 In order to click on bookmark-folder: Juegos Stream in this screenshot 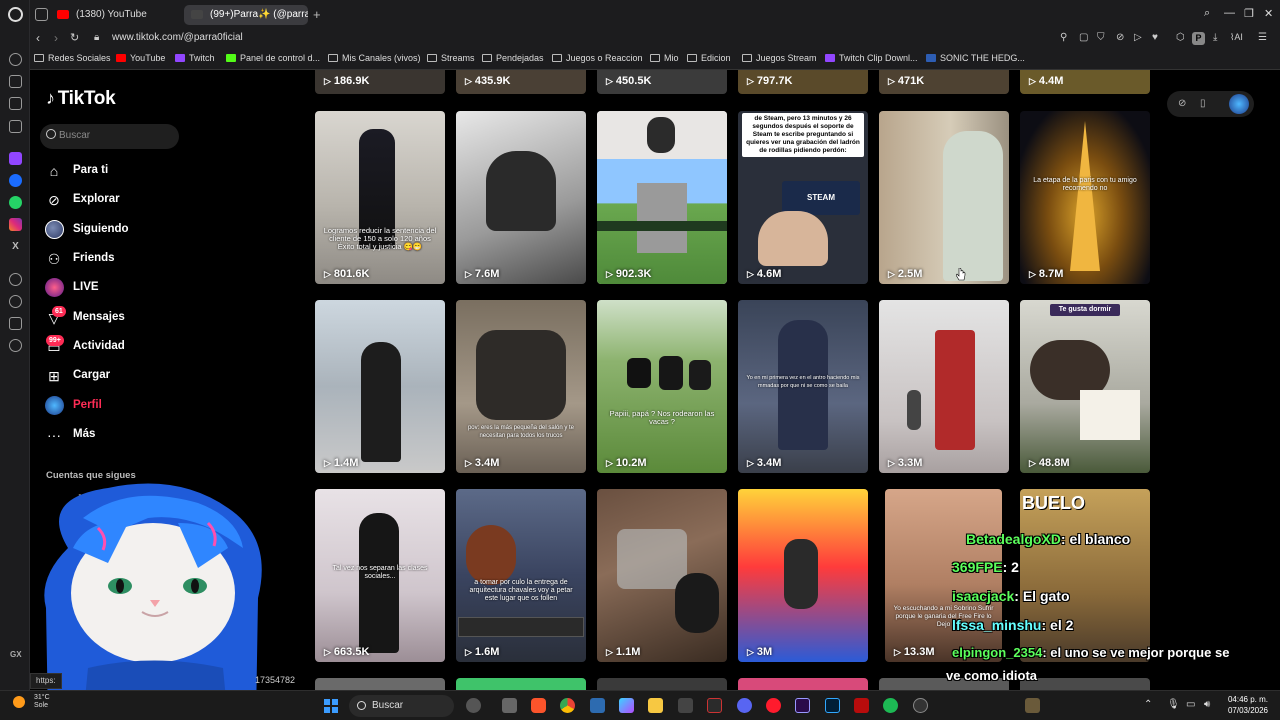, I will do `click(779, 58)`.